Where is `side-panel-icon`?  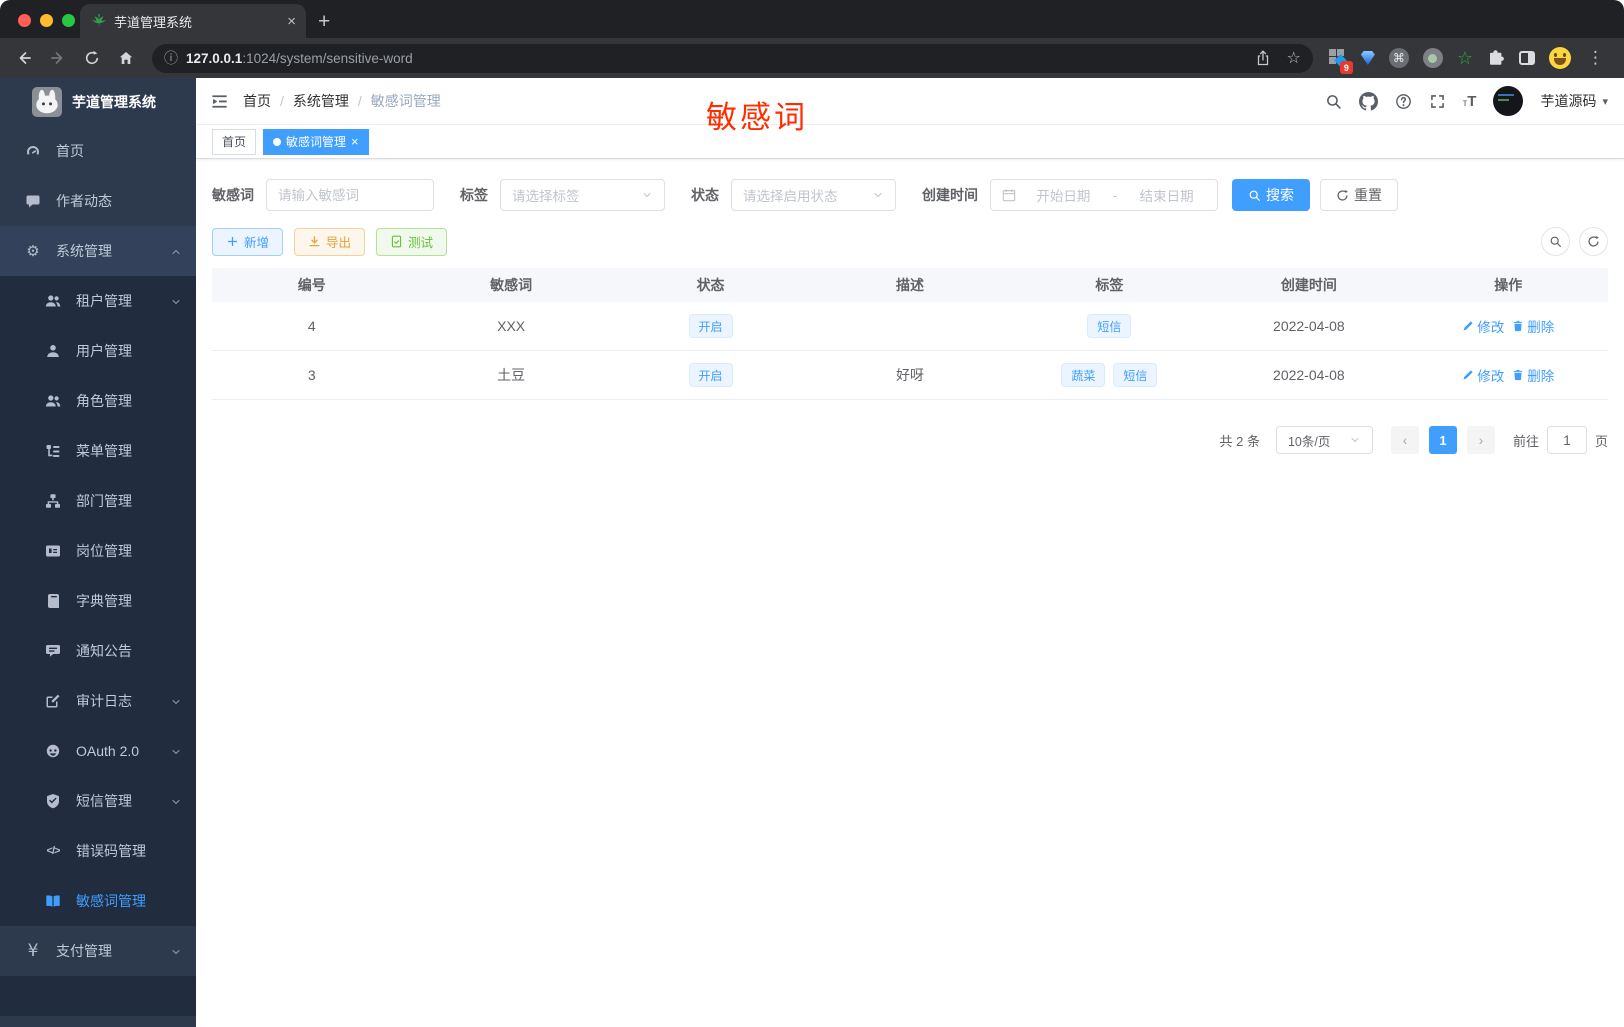
side-panel-icon is located at coordinates (1527, 58).